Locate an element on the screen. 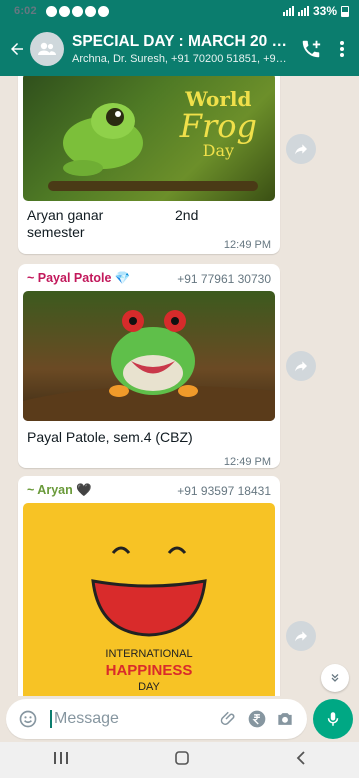 Image resolution: width=359 pixels, height=778 pixels. image-text-line3: DAY is located at coordinates (149, 687).